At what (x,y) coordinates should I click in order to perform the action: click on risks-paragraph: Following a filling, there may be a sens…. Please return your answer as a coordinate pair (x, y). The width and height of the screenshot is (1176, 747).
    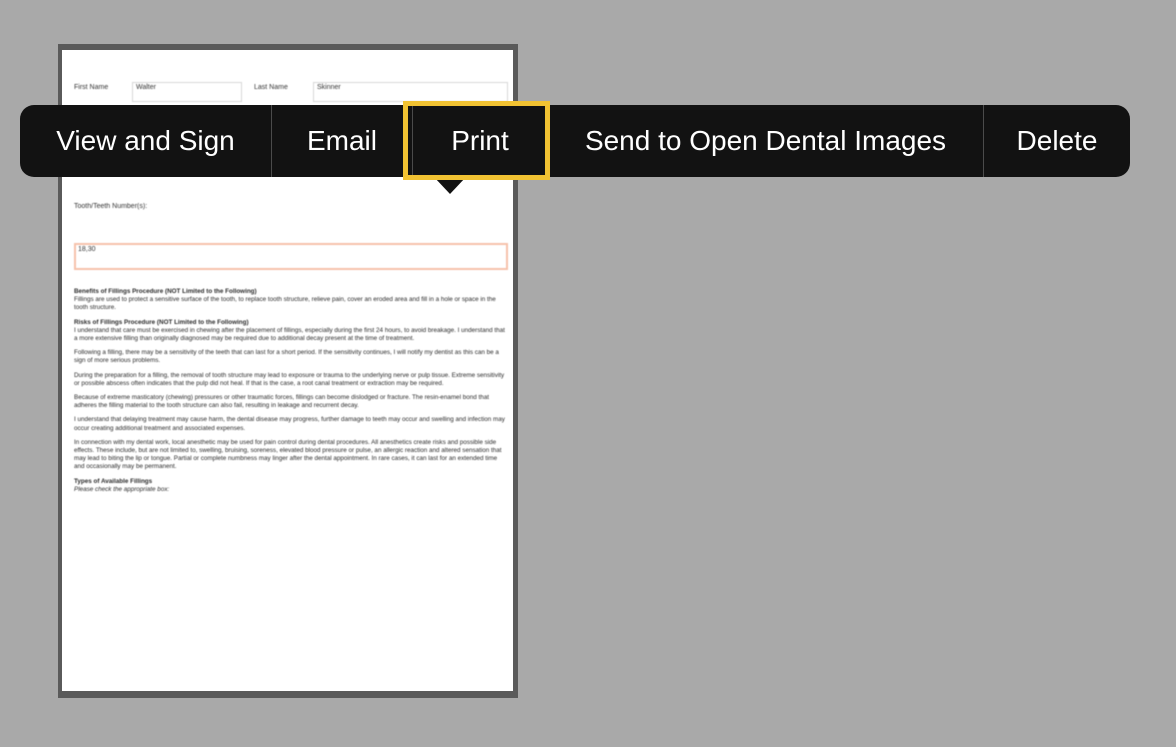
    Looking at the image, I should click on (286, 357).